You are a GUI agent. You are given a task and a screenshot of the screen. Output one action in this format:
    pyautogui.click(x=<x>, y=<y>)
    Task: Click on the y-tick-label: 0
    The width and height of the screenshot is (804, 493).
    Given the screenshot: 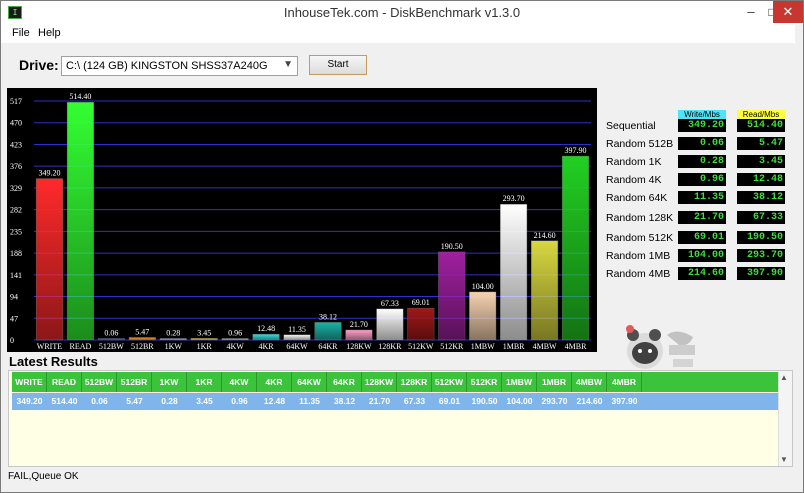 What is the action you would take?
    pyautogui.click(x=12, y=340)
    